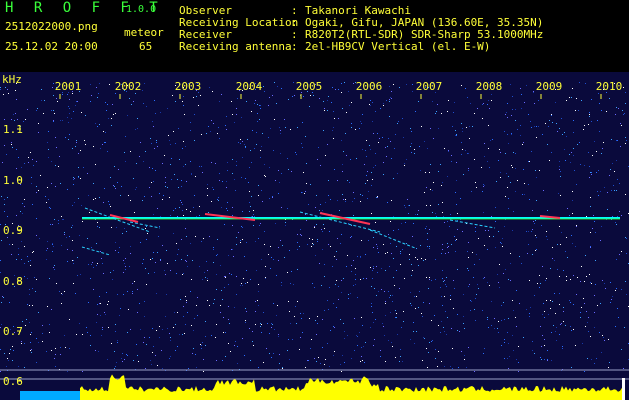 The width and height of the screenshot is (629, 400). I want to click on antenna-label: Receiving antenna, so click(235, 46).